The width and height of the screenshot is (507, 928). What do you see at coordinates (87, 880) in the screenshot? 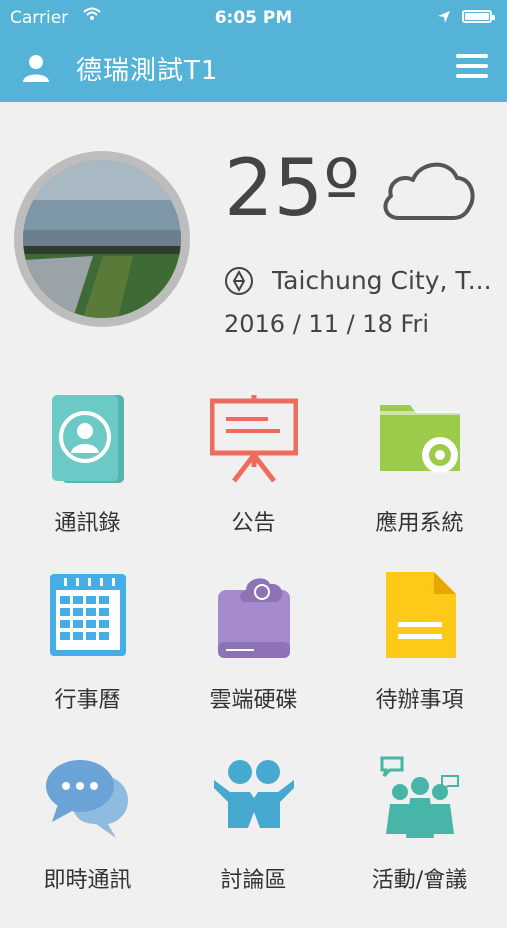
I see `app-label: 即時通訊` at bounding box center [87, 880].